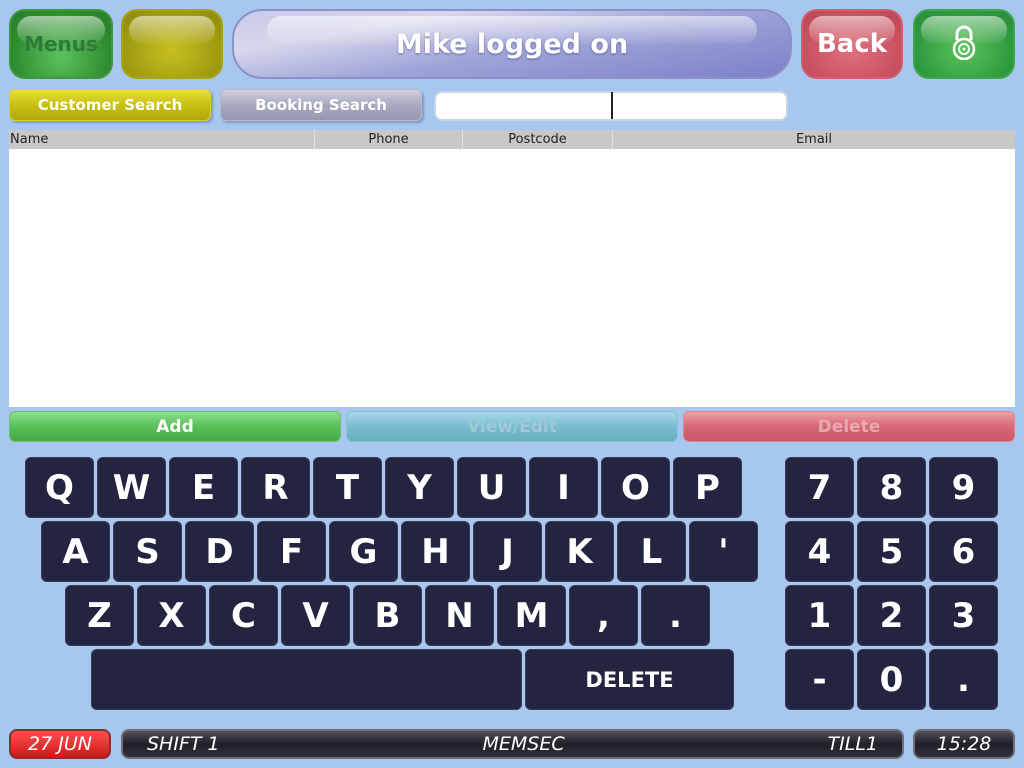  I want to click on key-label: R, so click(275, 487).